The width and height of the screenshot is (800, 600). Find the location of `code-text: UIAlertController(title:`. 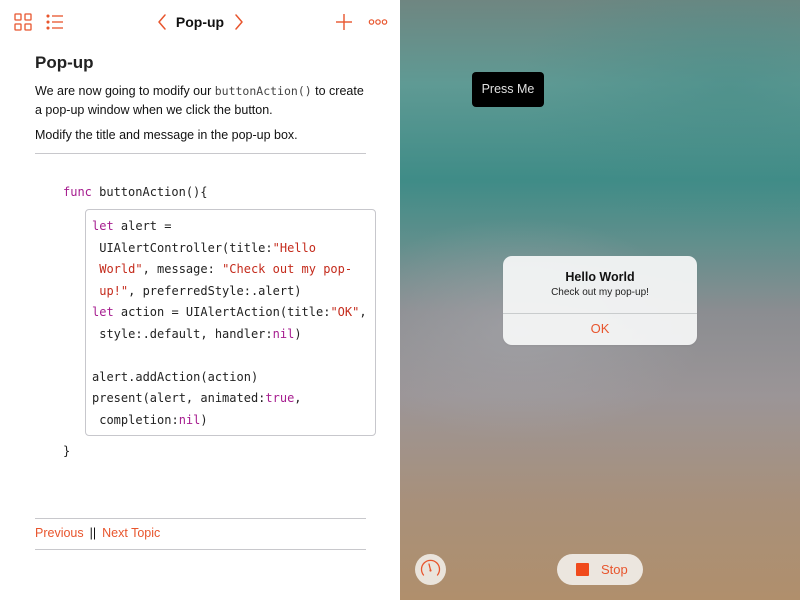

code-text: UIAlertController(title: is located at coordinates (182, 247).